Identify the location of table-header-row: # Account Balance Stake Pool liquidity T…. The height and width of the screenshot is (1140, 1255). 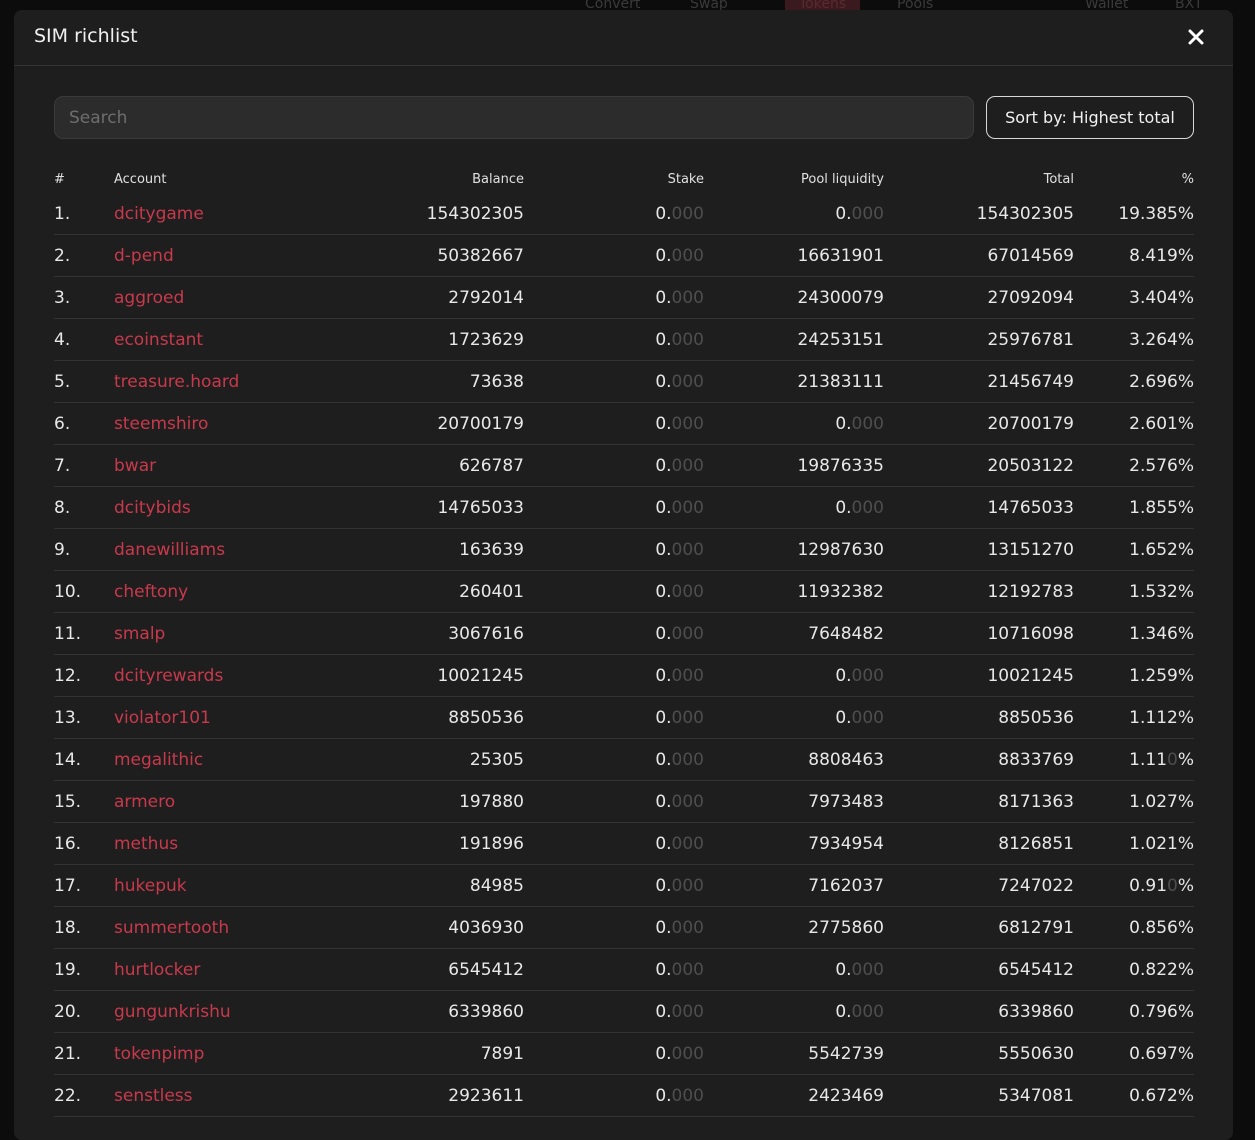
(624, 179).